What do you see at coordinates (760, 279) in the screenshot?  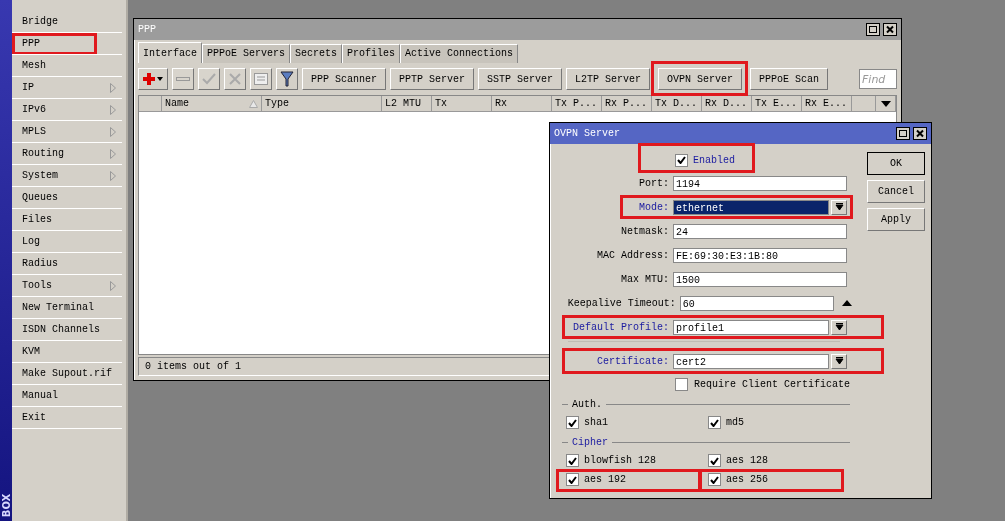 I see `input-field: 1500` at bounding box center [760, 279].